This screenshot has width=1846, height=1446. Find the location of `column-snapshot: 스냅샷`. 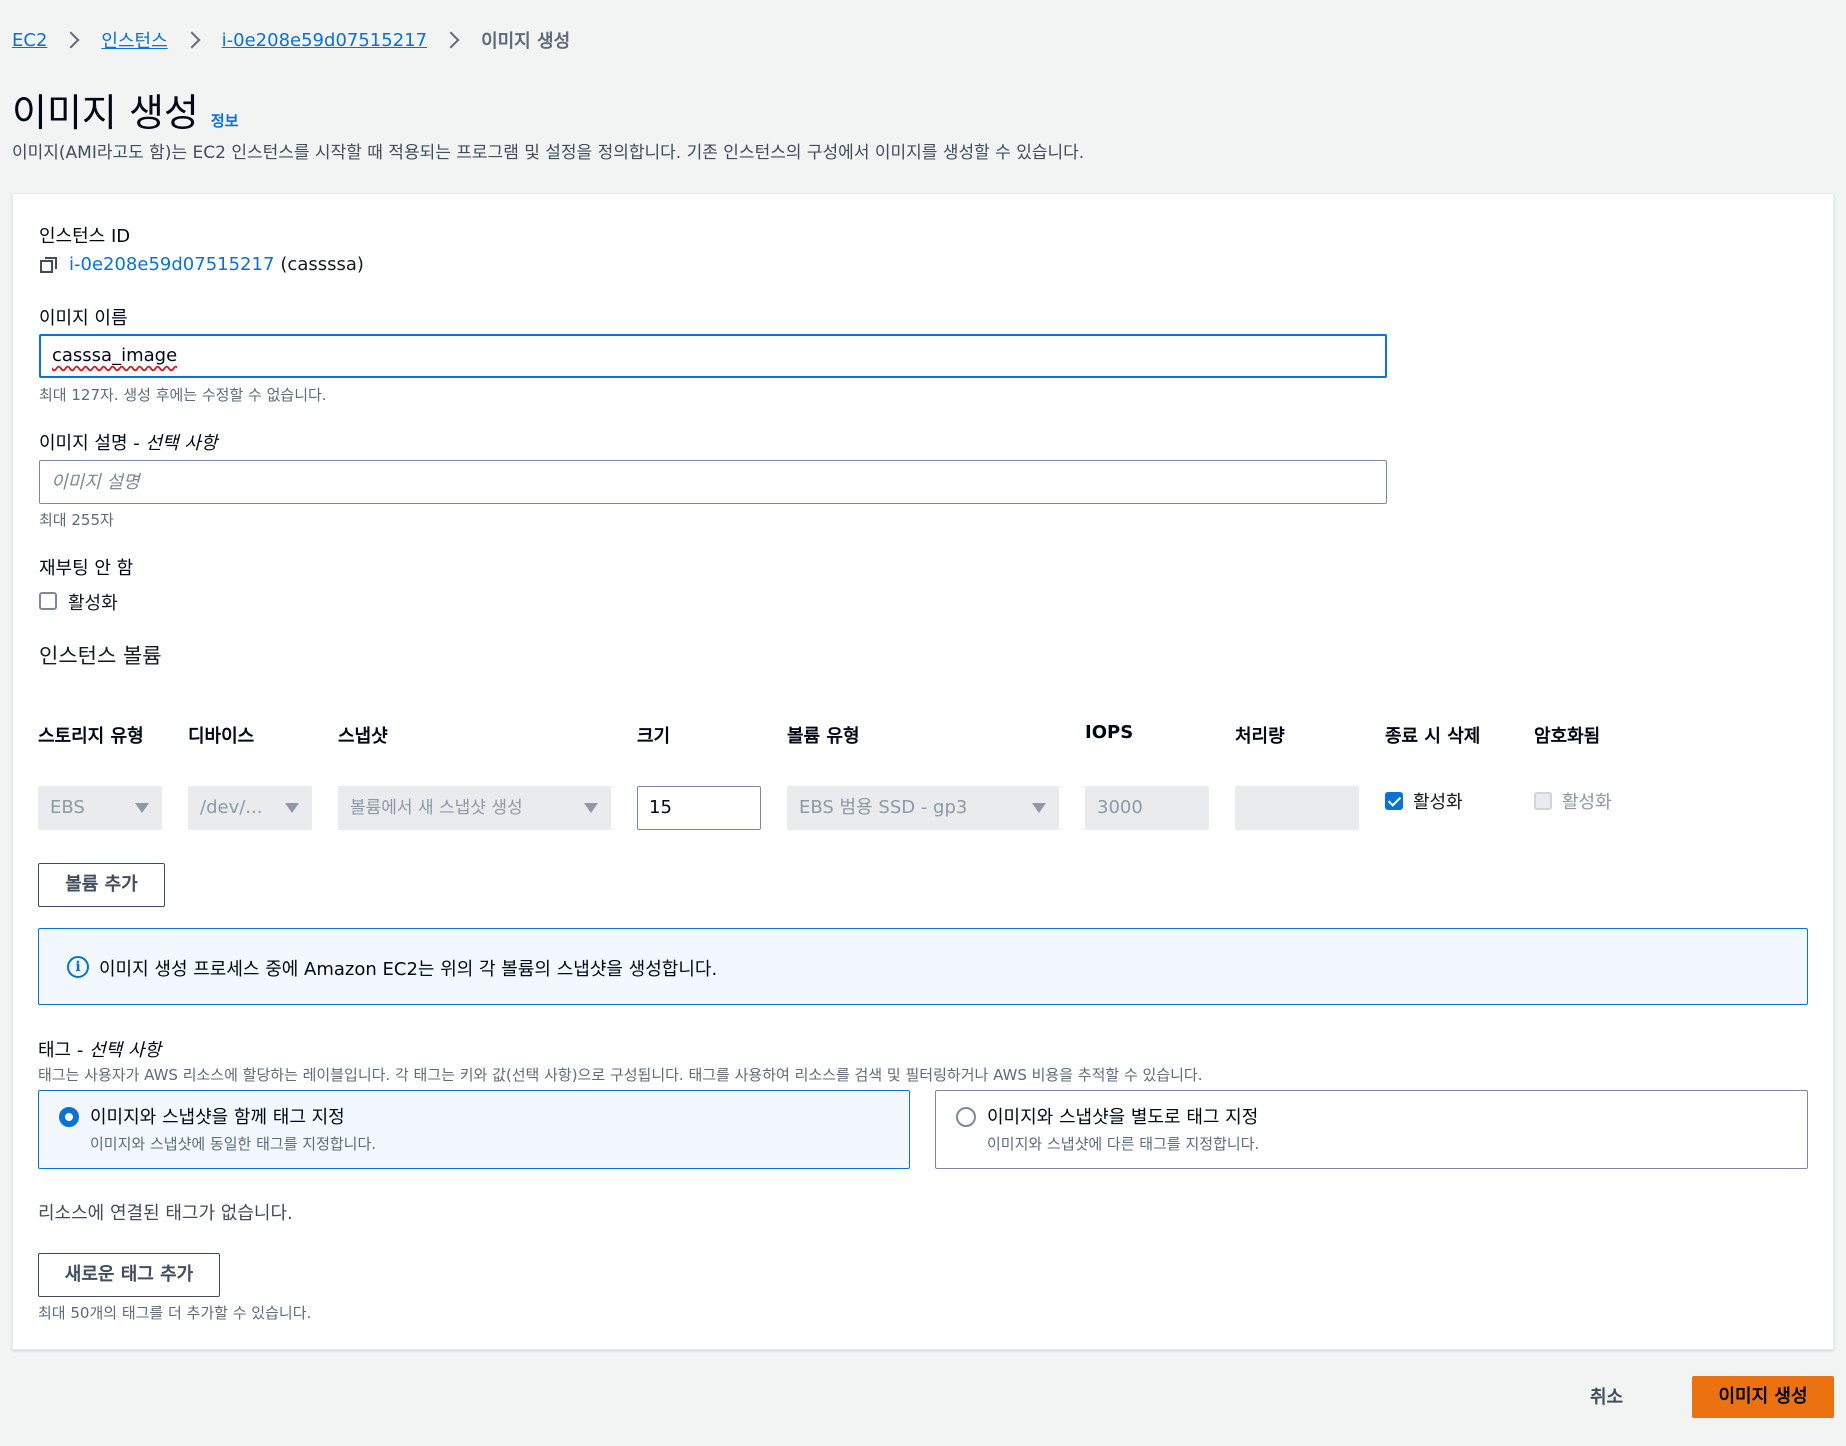

column-snapshot: 스냅샷 is located at coordinates (363, 736).